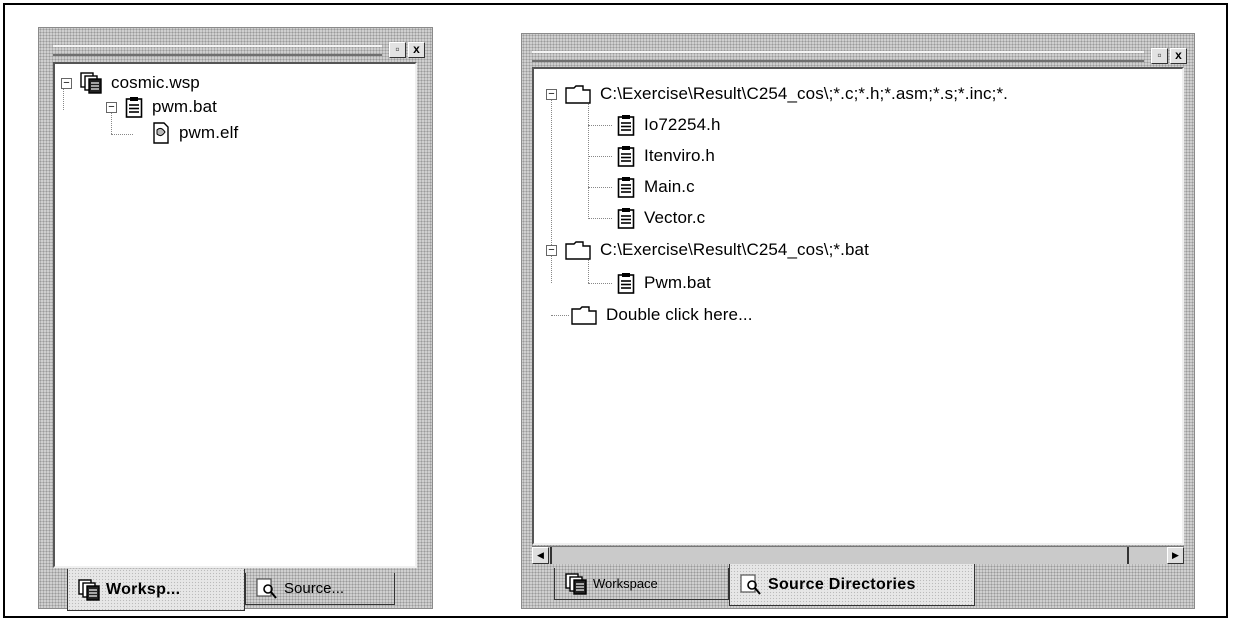  Describe the element at coordinates (540, 555) in the screenshot. I see `scroll-left-button: ◀` at that location.